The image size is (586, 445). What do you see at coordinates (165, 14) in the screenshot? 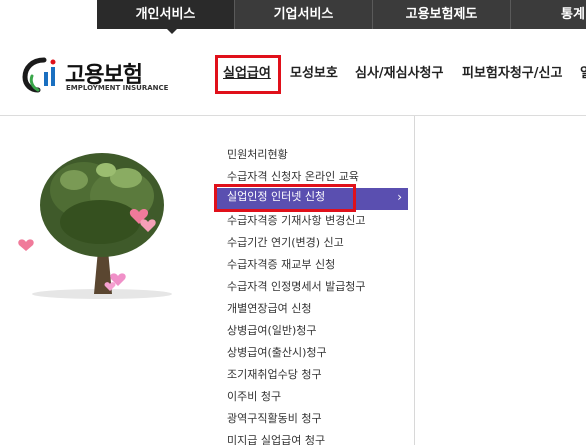
I see `topnav-personal-service: 개인서비스` at bounding box center [165, 14].